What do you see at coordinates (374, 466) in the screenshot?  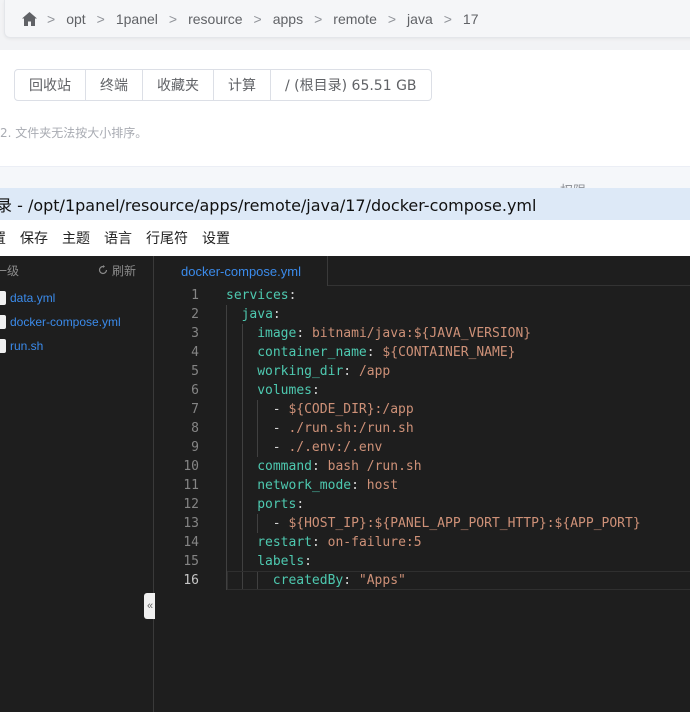 I see `yaml-value: bash /run.sh` at bounding box center [374, 466].